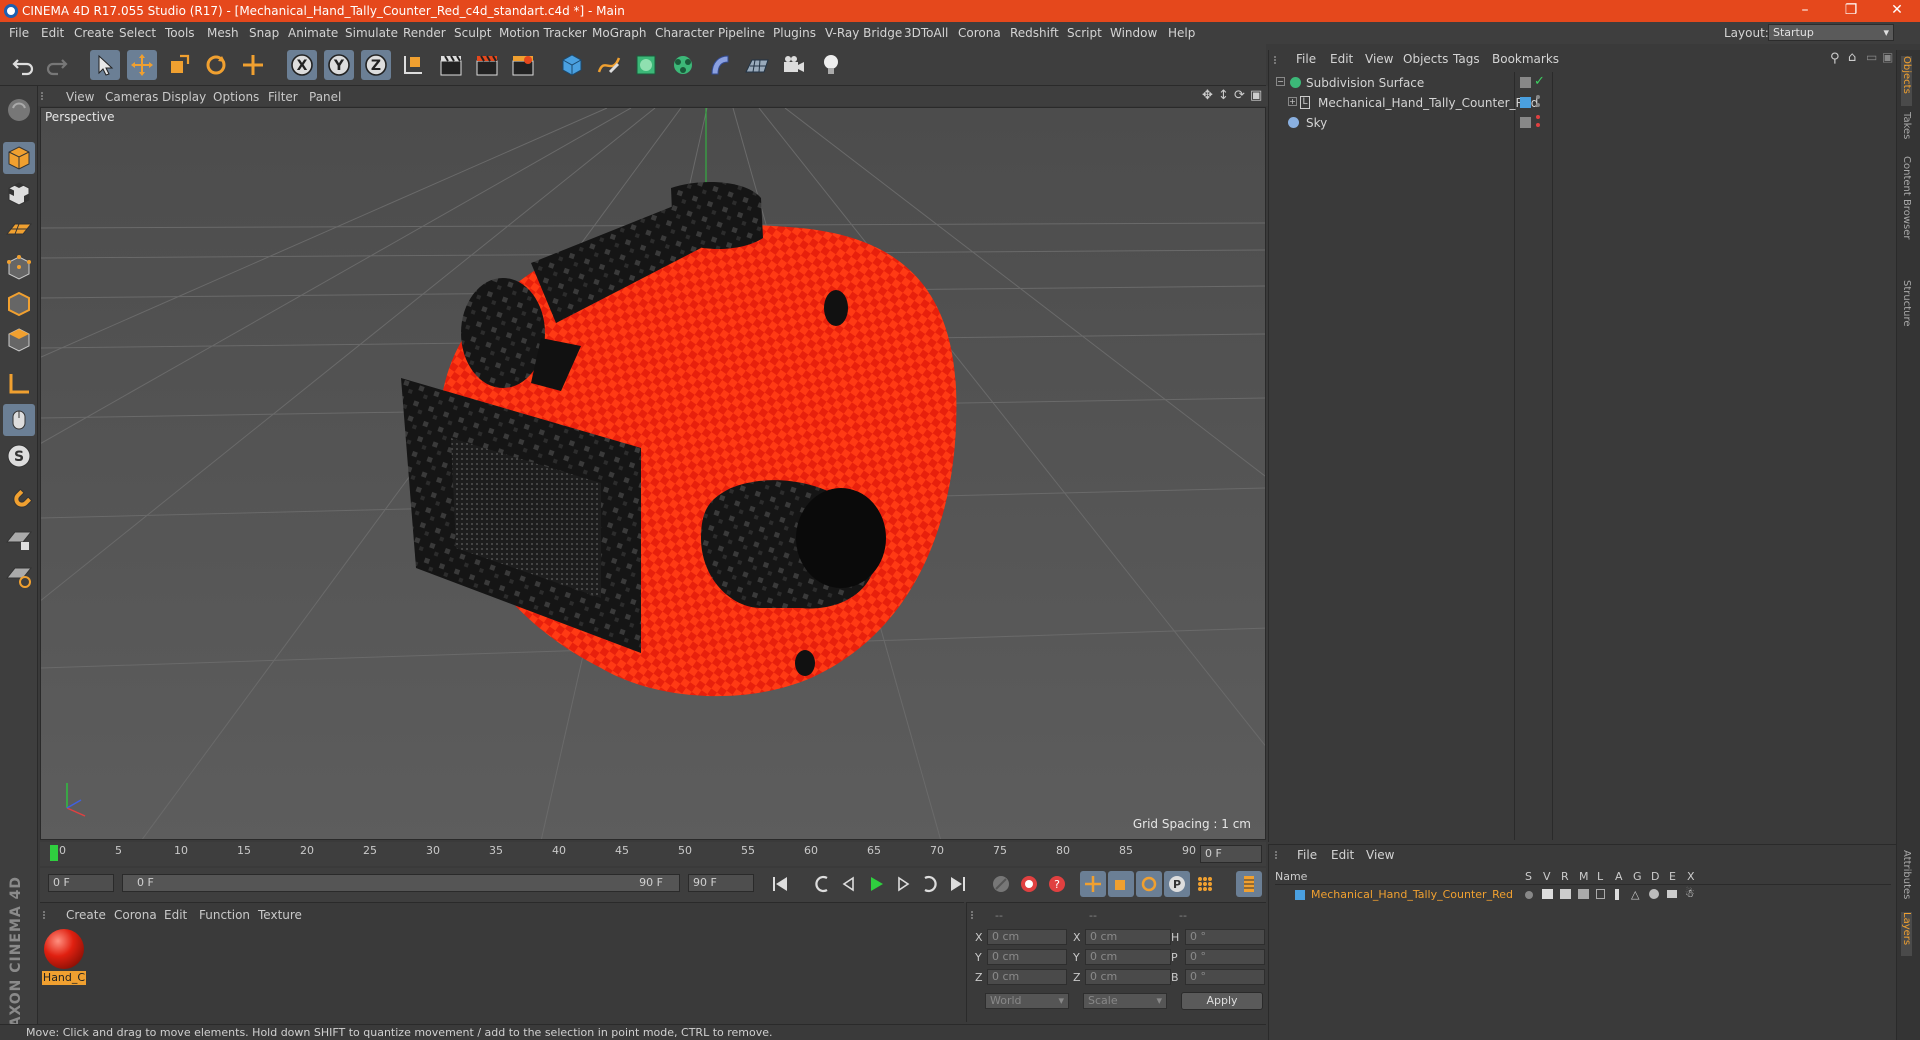  Describe the element at coordinates (1565, 894) in the screenshot. I see `render-toggle-icon` at that location.